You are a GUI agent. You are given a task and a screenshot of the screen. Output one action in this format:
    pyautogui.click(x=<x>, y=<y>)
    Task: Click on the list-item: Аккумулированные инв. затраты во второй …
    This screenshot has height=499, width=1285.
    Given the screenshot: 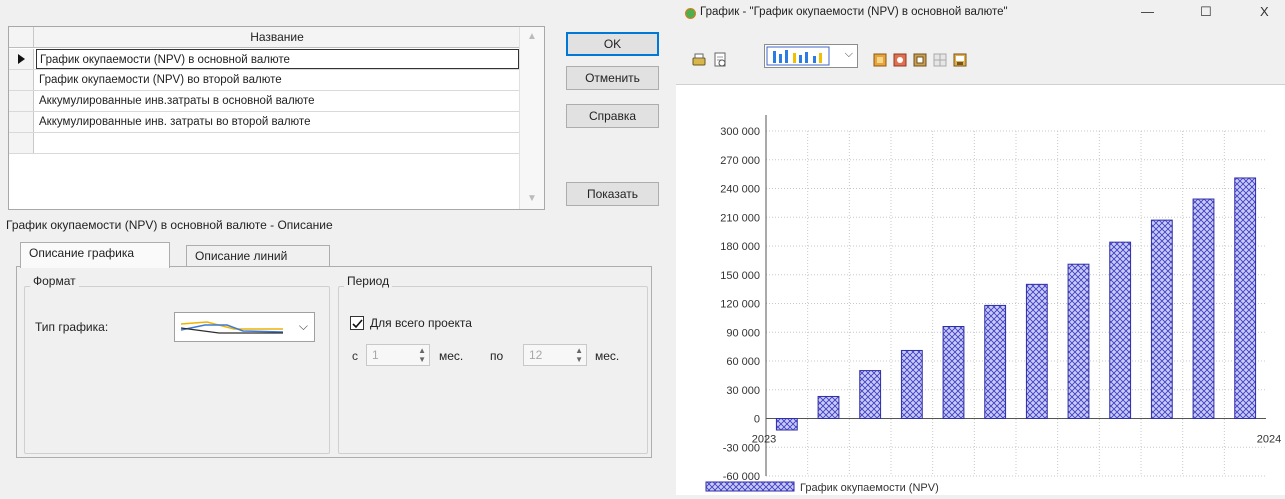 What is the action you would take?
    pyautogui.click(x=264, y=122)
    